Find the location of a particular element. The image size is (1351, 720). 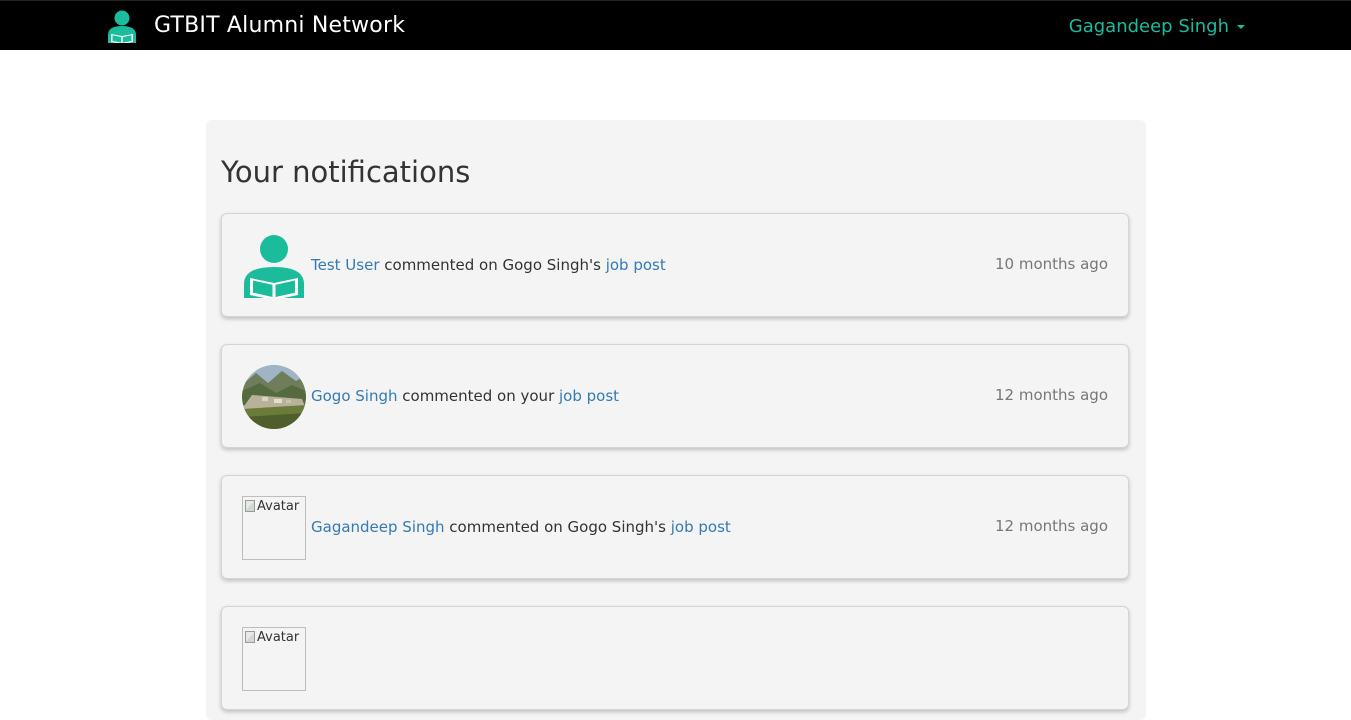

caret-down-icon is located at coordinates (1241, 27).